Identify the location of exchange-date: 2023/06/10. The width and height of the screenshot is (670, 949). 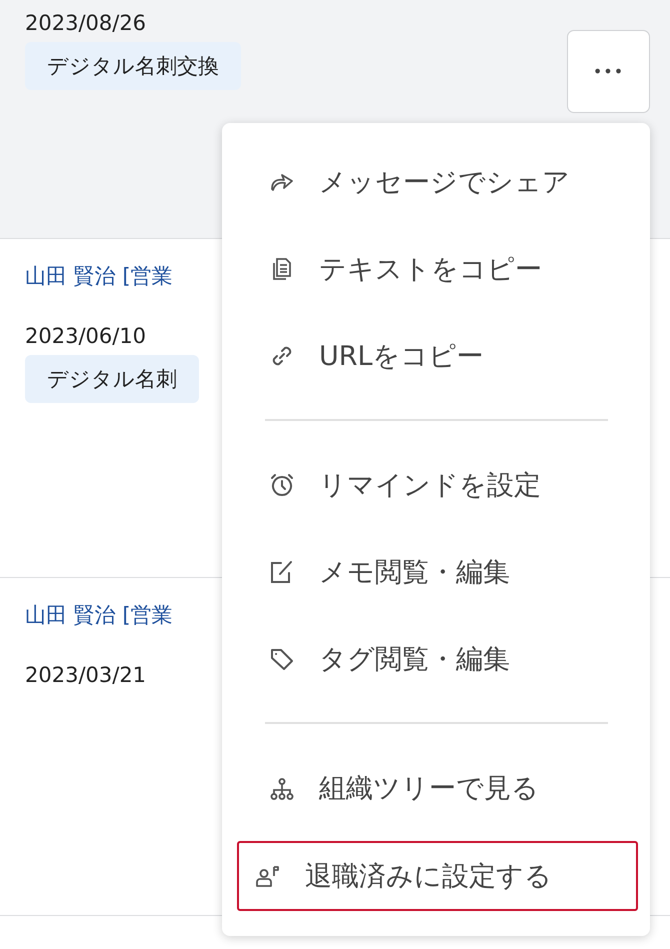
(85, 336).